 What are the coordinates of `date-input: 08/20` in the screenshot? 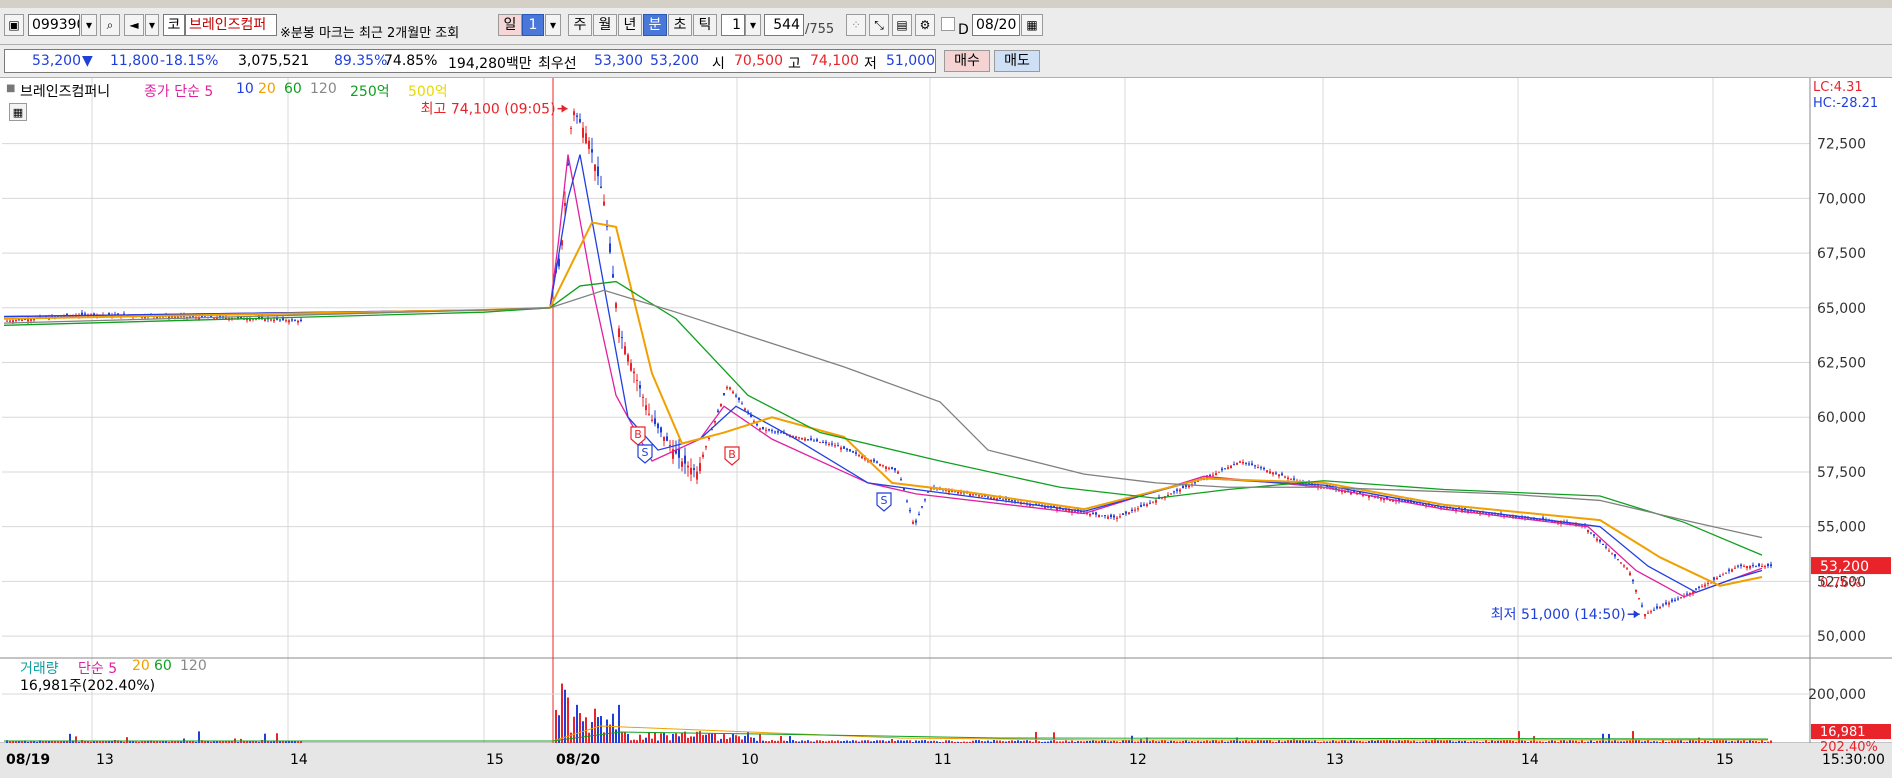 It's located at (996, 25).